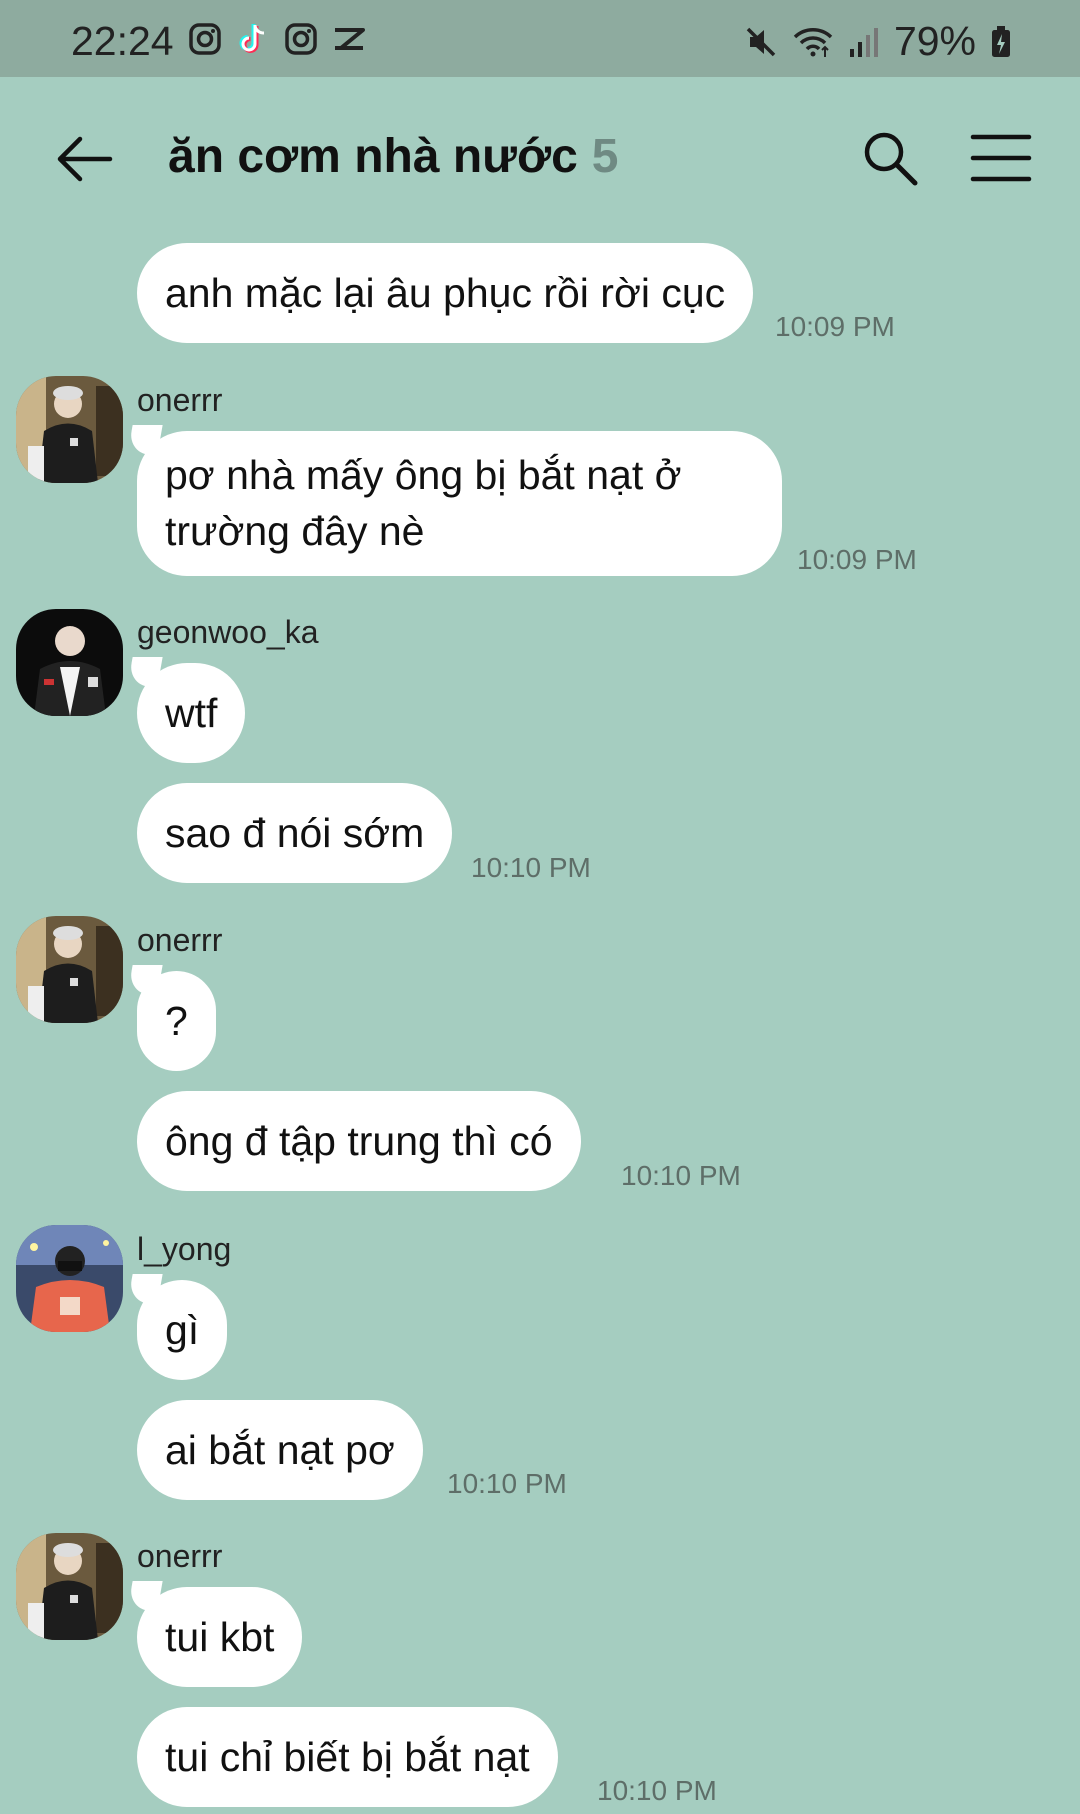 This screenshot has width=1080, height=1814. I want to click on status-bar: 22:24 79%, so click(540, 38).